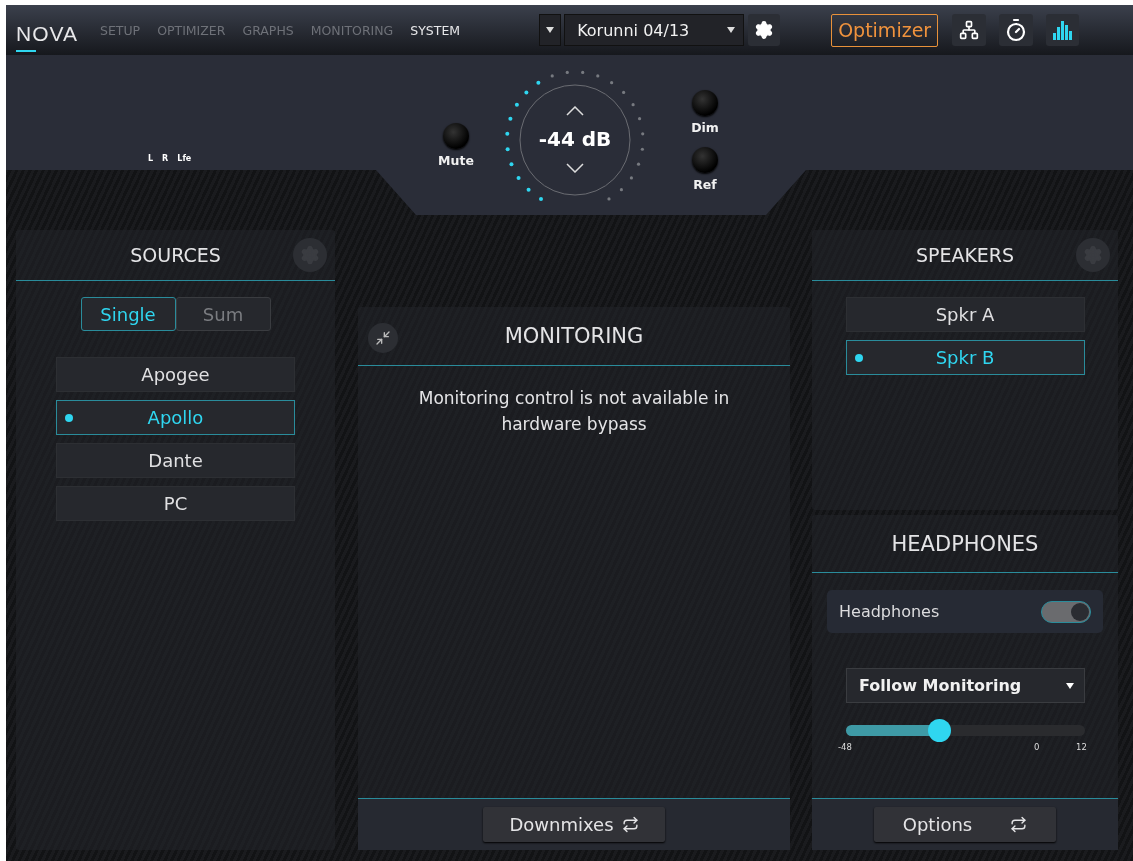 This screenshot has width=1133, height=861. What do you see at coordinates (965, 314) in the screenshot?
I see `speaker-item: Spkr A` at bounding box center [965, 314].